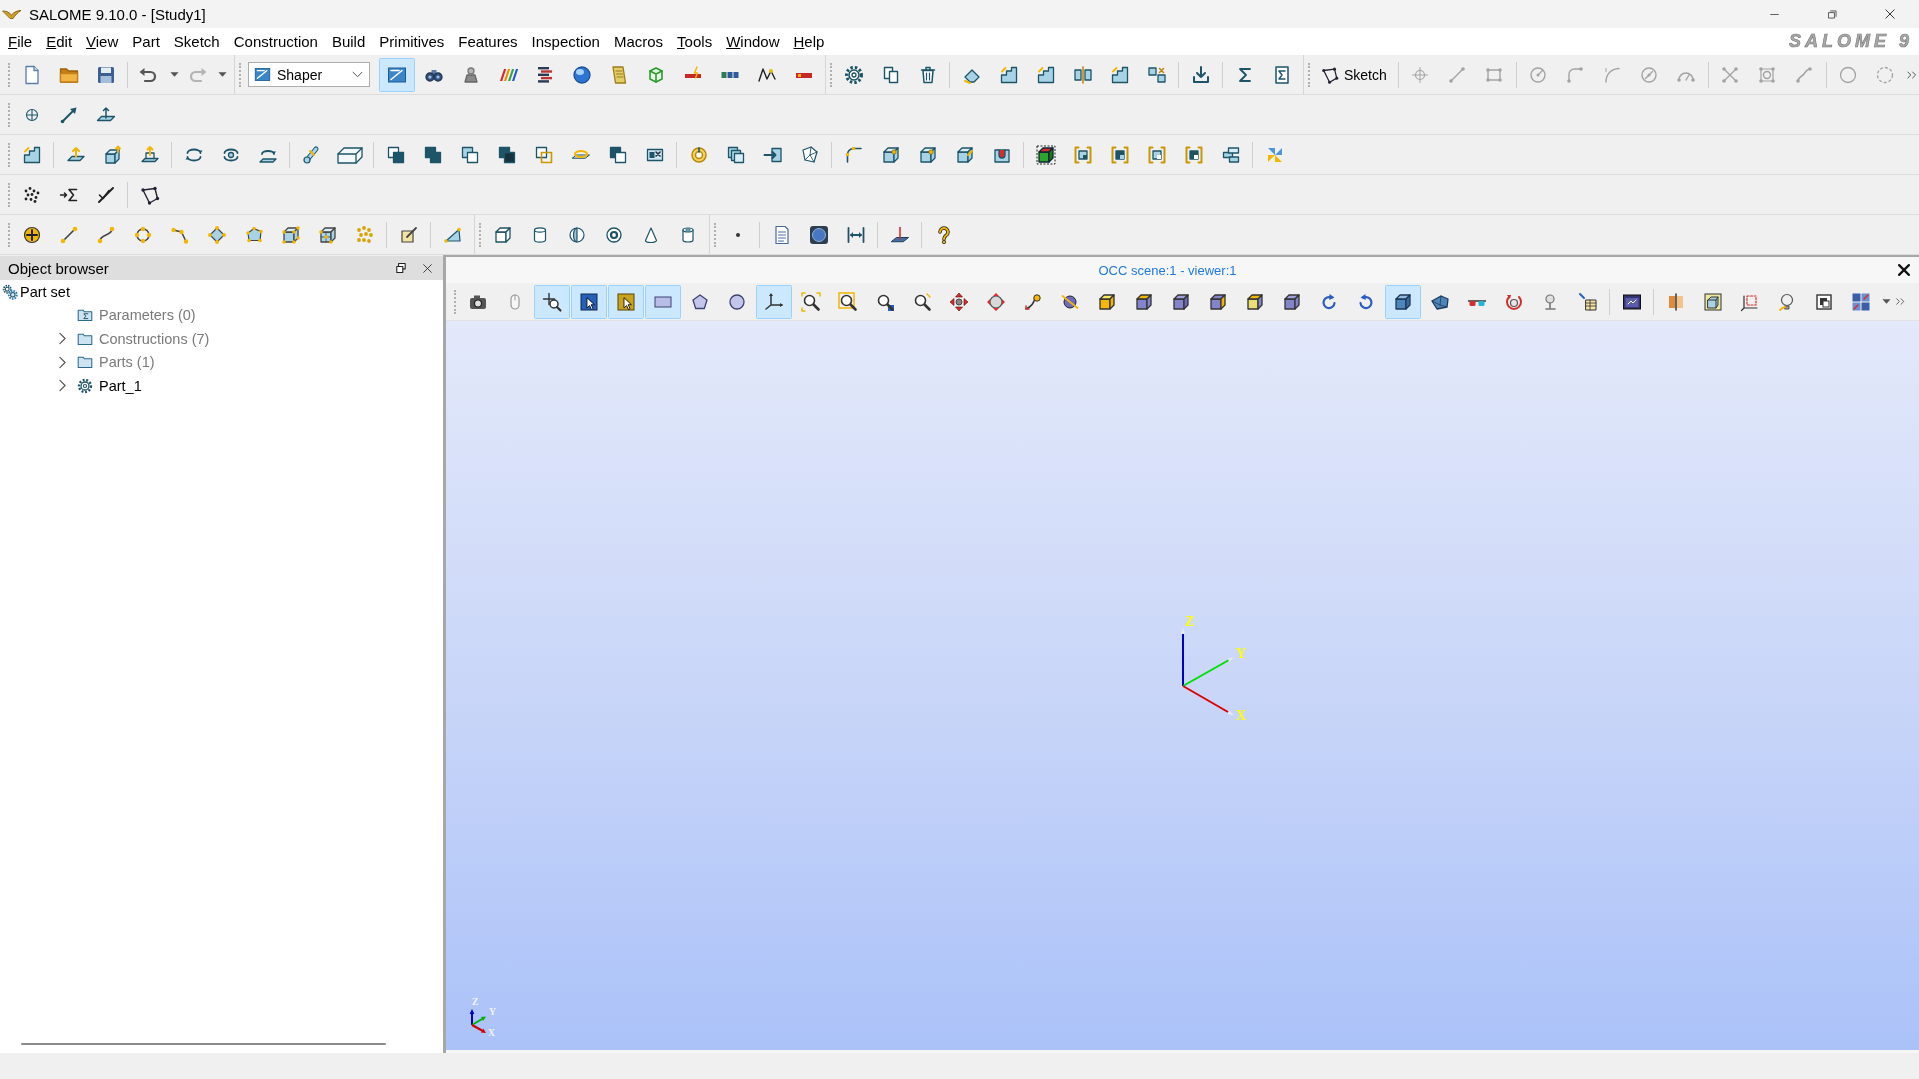 The width and height of the screenshot is (1919, 1079). What do you see at coordinates (196, 41) in the screenshot?
I see `menu-item: Sketch` at bounding box center [196, 41].